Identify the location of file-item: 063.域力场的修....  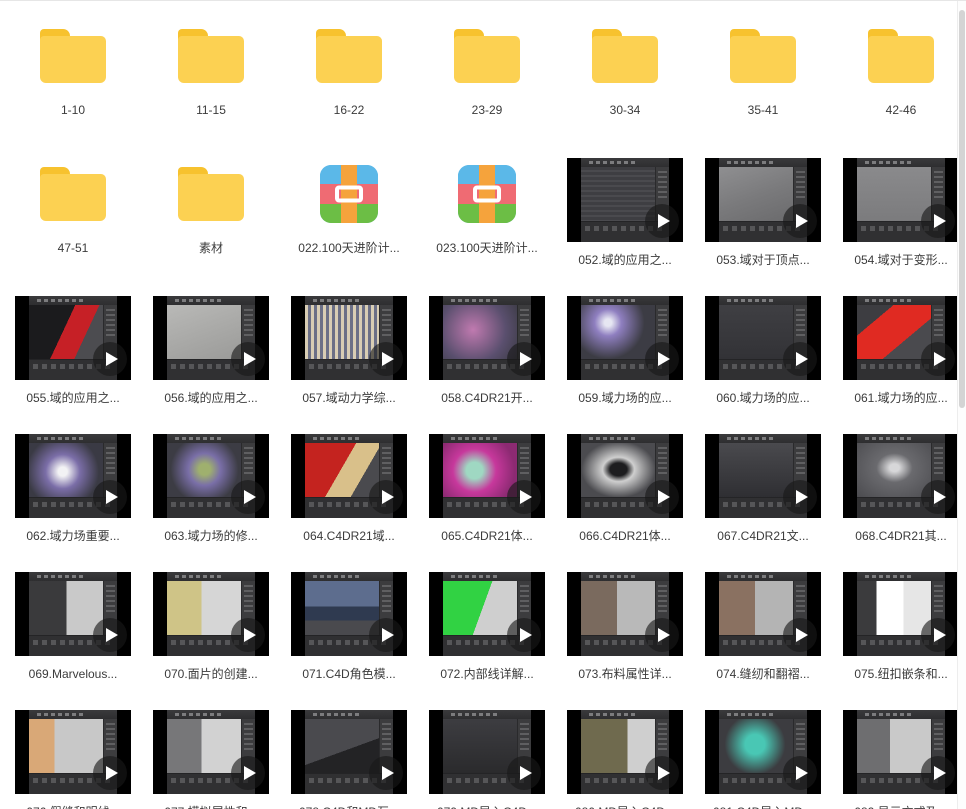
(211, 490).